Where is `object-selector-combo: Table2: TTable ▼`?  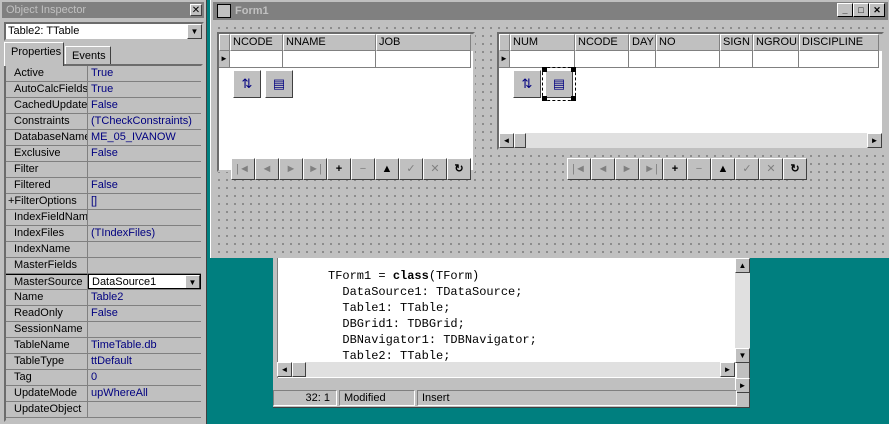 object-selector-combo: Table2: TTable ▼ is located at coordinates (104, 31).